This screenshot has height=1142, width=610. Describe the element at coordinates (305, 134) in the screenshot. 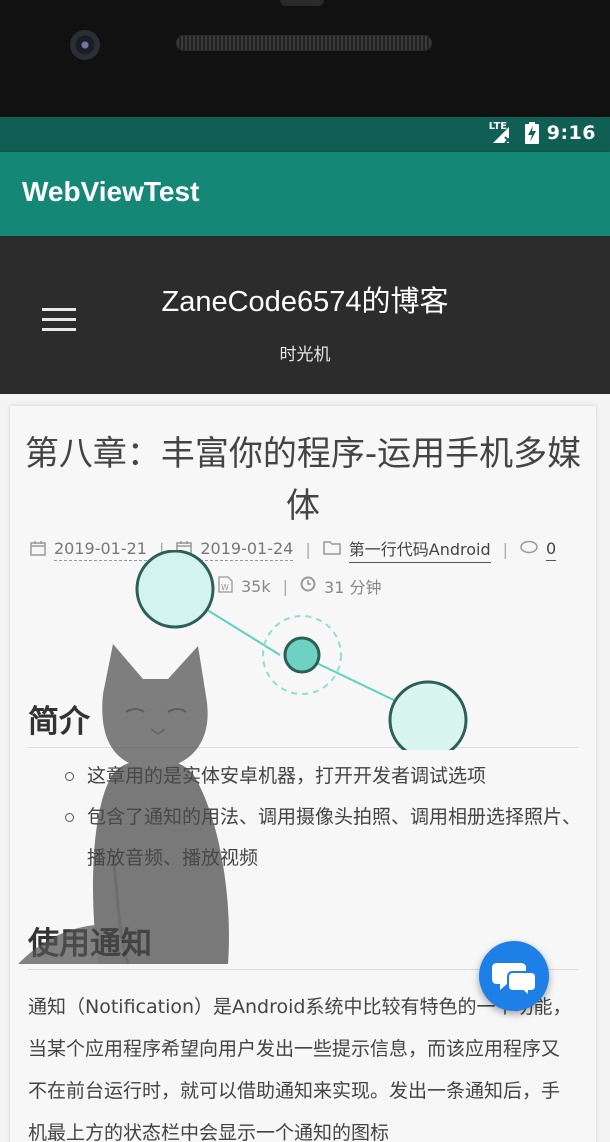

I see `status-bar: LTE 9:16` at that location.